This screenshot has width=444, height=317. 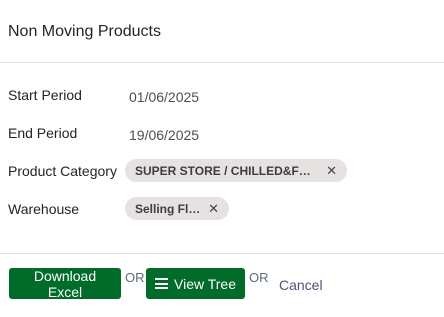 I want to click on dialog-footer: Download Excel OR View Tree OR Cancel, so click(x=222, y=284).